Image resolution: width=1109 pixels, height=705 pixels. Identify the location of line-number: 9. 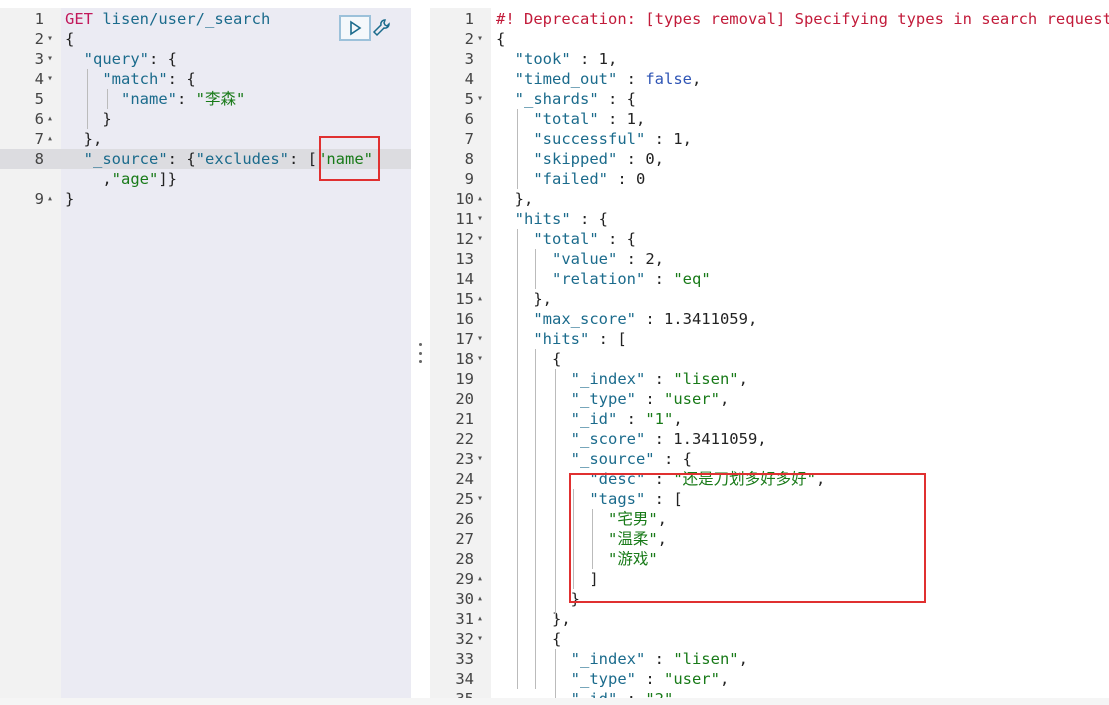
(39, 199).